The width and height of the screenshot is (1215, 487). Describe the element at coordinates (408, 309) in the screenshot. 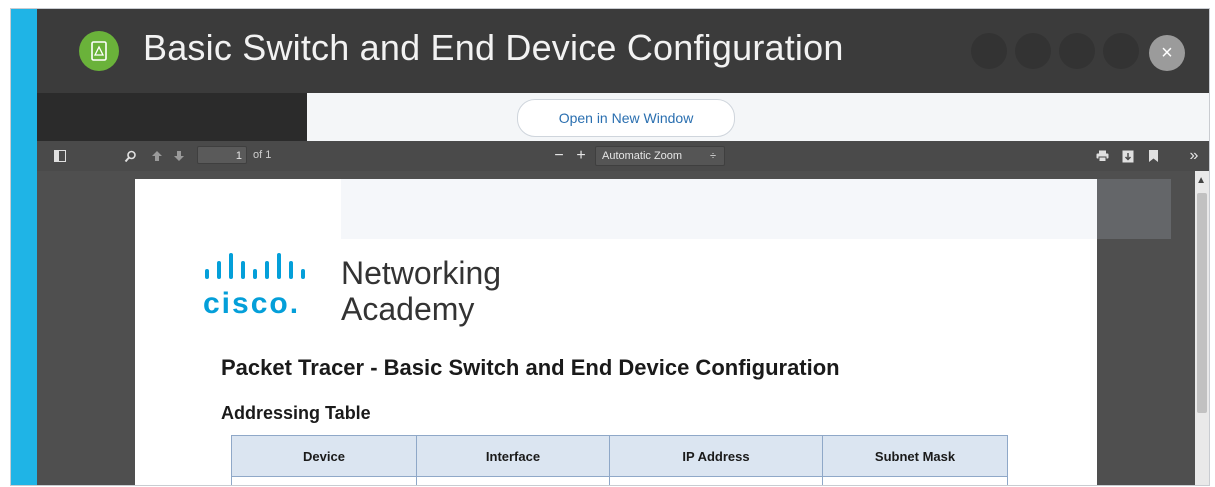

I see `brand-line-academy: Academy` at that location.